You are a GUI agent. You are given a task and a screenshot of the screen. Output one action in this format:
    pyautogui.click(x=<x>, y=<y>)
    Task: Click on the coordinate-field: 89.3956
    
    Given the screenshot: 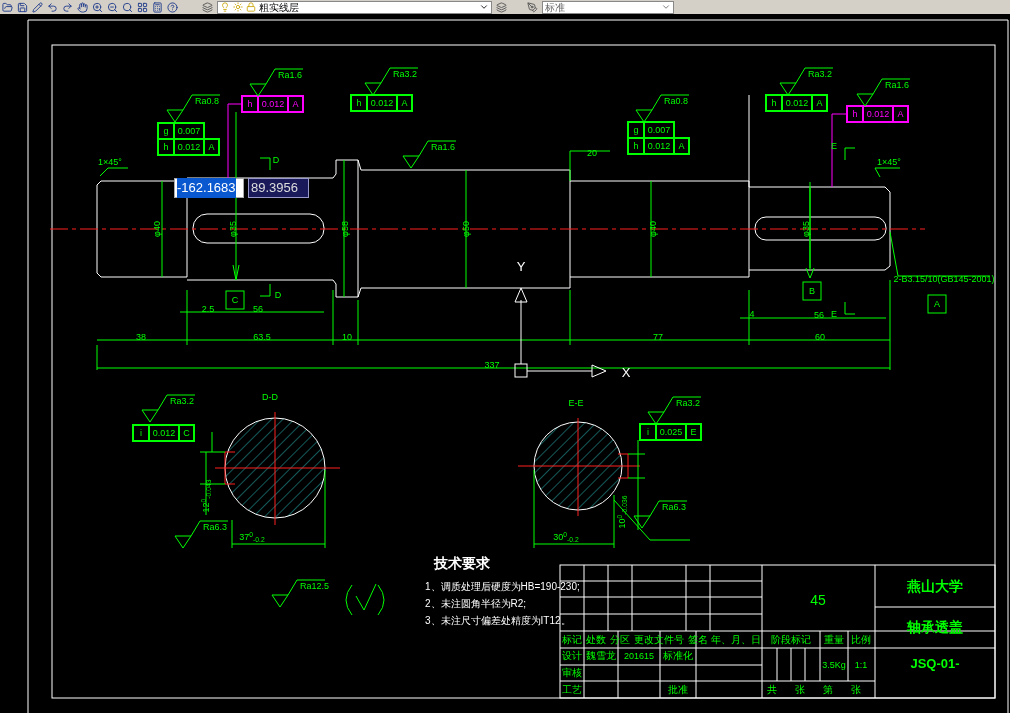 What is the action you would take?
    pyautogui.click(x=278, y=188)
    